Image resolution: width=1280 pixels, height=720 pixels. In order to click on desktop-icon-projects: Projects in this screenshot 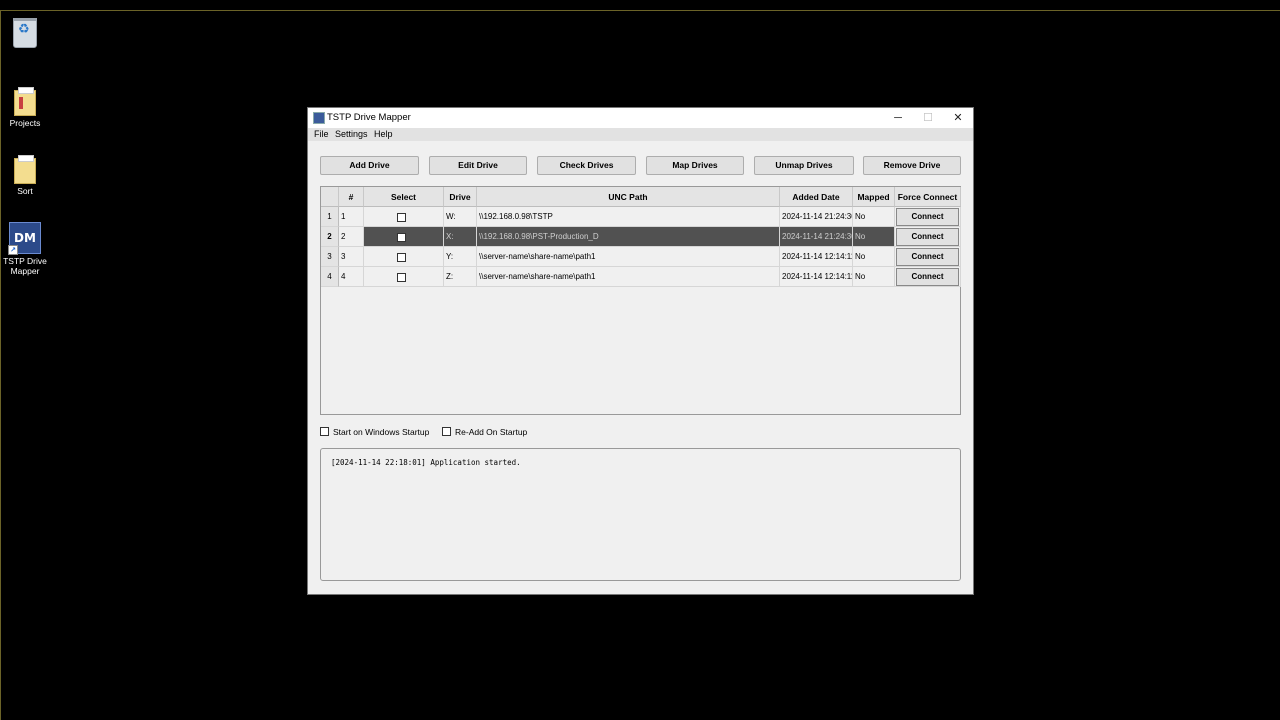, I will do `click(25, 107)`.